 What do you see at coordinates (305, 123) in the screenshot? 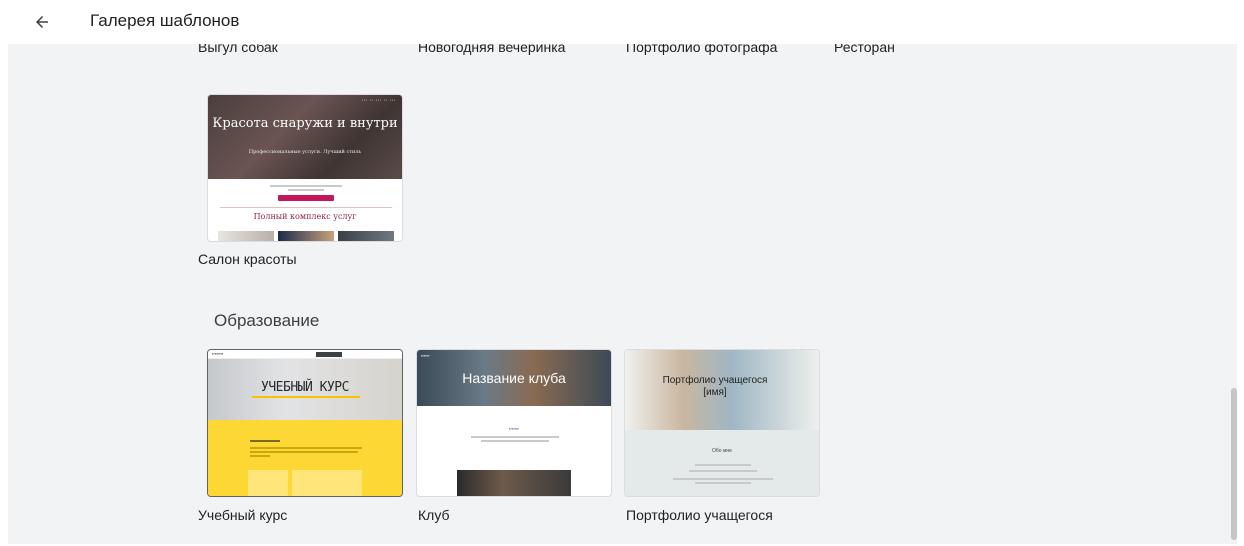
I see `salon-hero-title: Красота снаружи и внутри` at bounding box center [305, 123].